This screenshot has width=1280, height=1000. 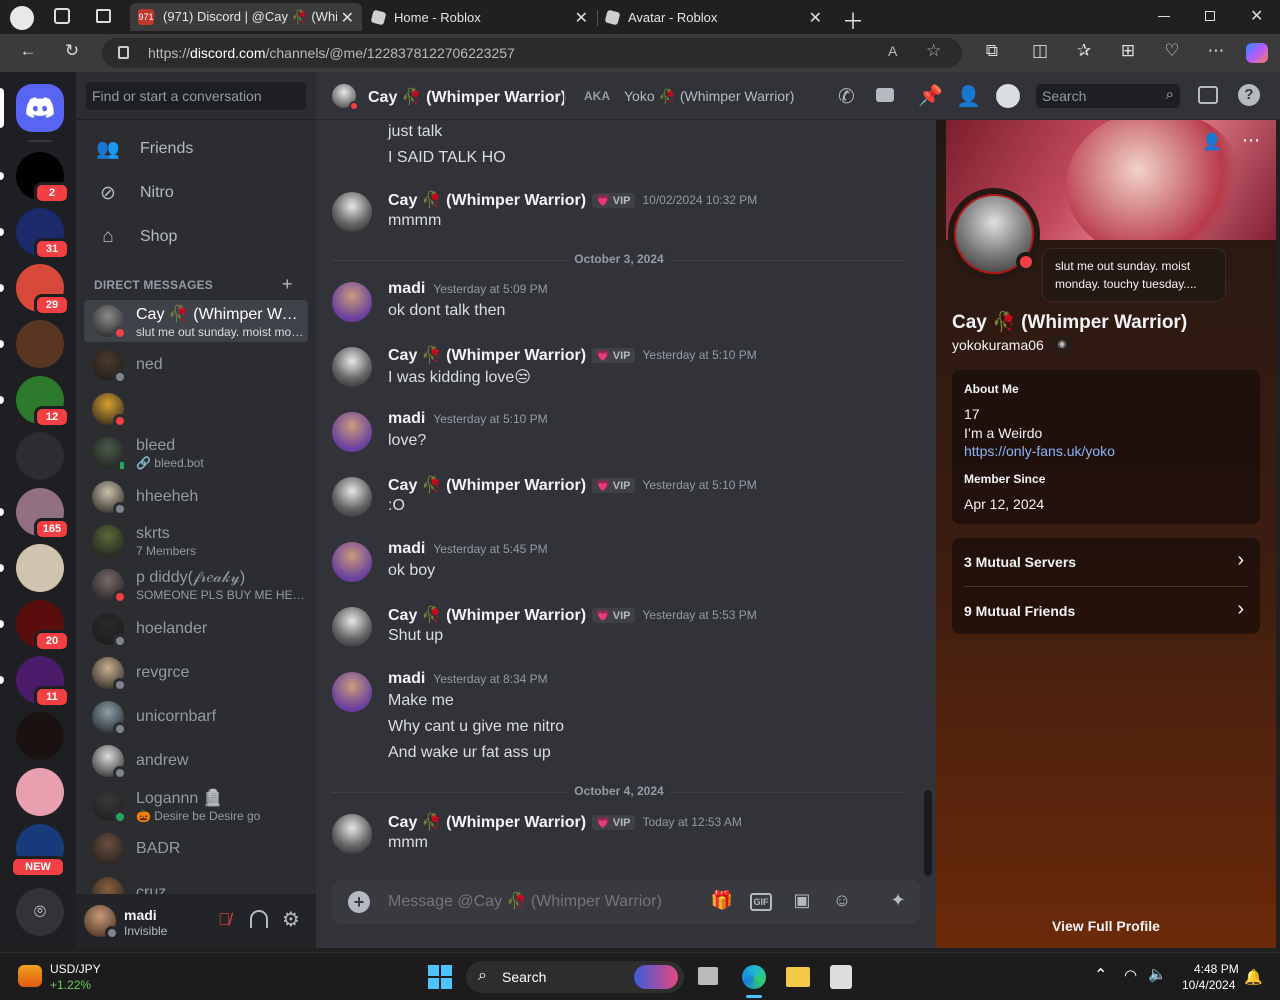 I want to click on message-line: just talk, so click(x=415, y=132).